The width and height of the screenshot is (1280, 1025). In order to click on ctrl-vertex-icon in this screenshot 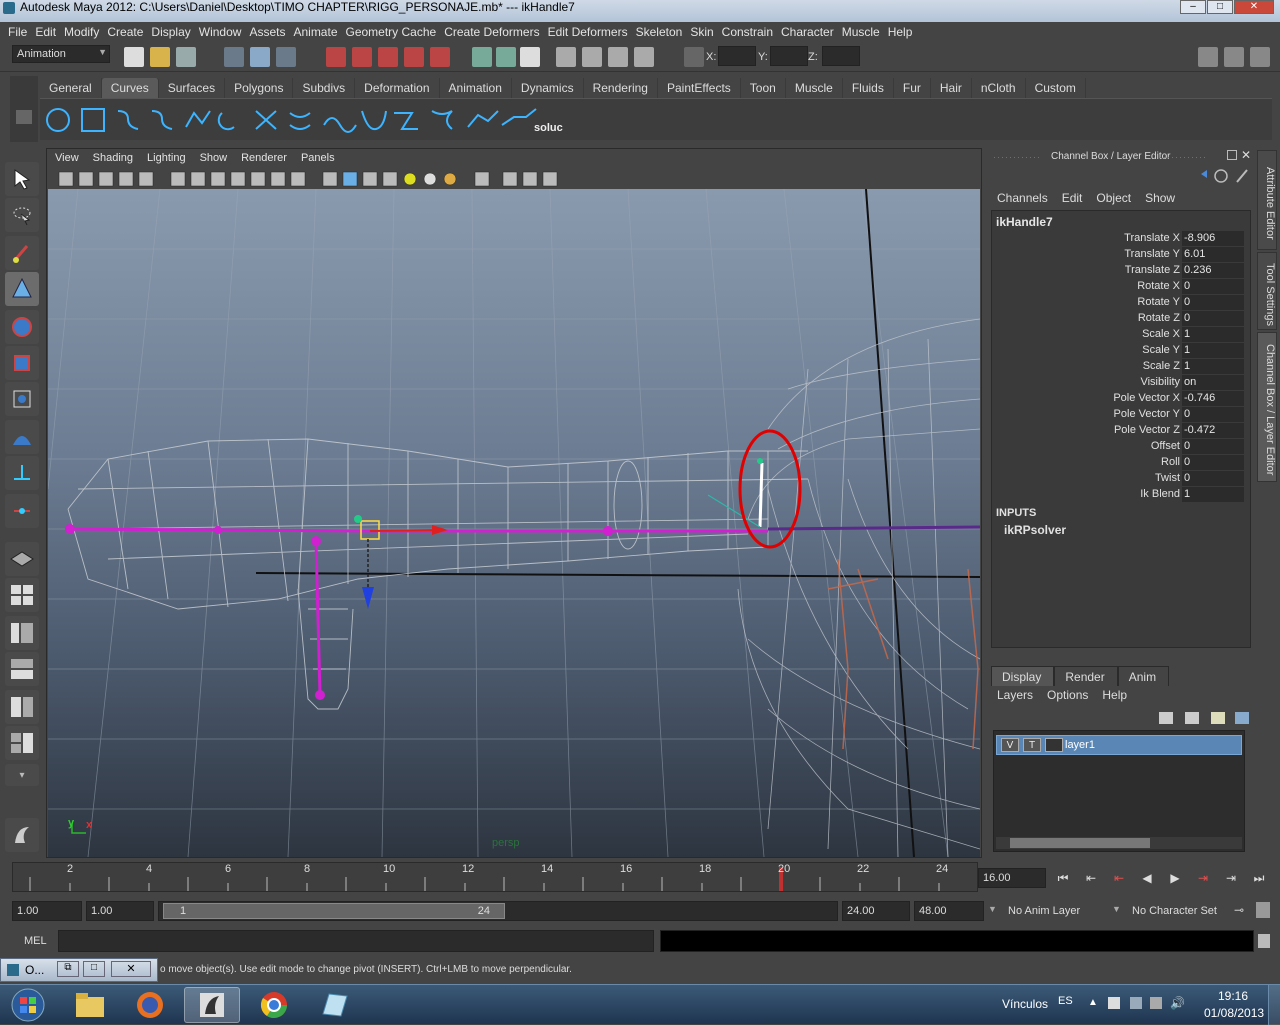, I will do `click(1204, 174)`.